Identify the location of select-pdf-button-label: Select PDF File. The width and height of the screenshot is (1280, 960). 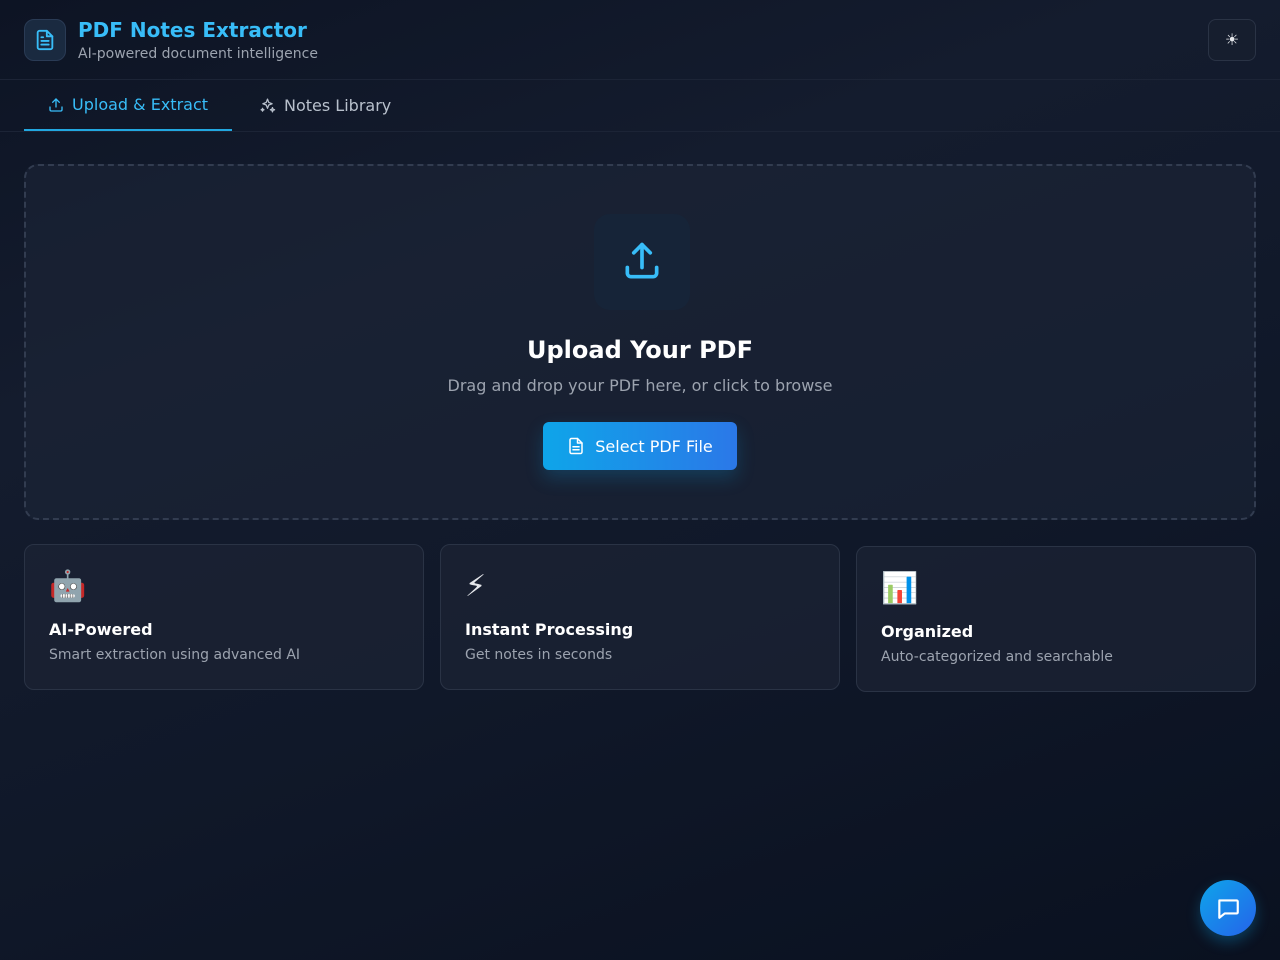
(654, 446).